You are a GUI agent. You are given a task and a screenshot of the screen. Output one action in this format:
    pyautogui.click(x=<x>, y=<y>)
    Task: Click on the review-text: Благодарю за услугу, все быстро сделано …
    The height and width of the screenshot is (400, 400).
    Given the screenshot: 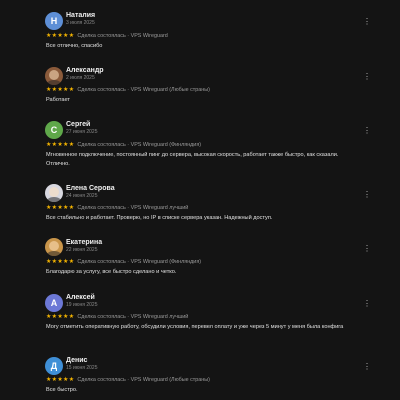 What is the action you would take?
    pyautogui.click(x=111, y=272)
    